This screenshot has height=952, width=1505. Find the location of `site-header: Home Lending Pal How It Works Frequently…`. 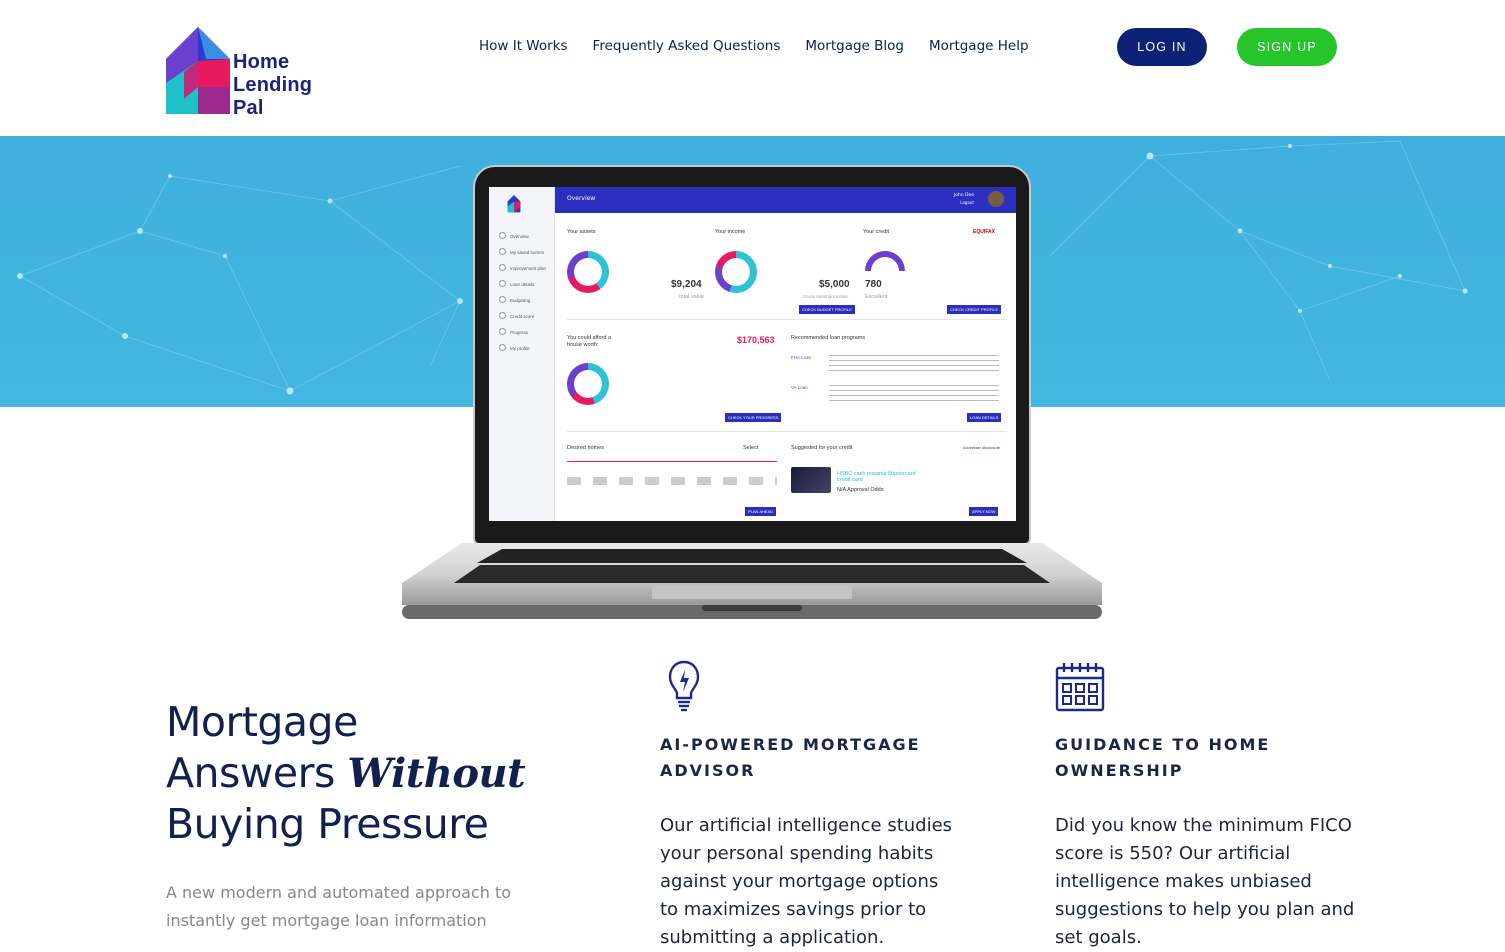

site-header: Home Lending Pal How It Works Frequently… is located at coordinates (752, 68).